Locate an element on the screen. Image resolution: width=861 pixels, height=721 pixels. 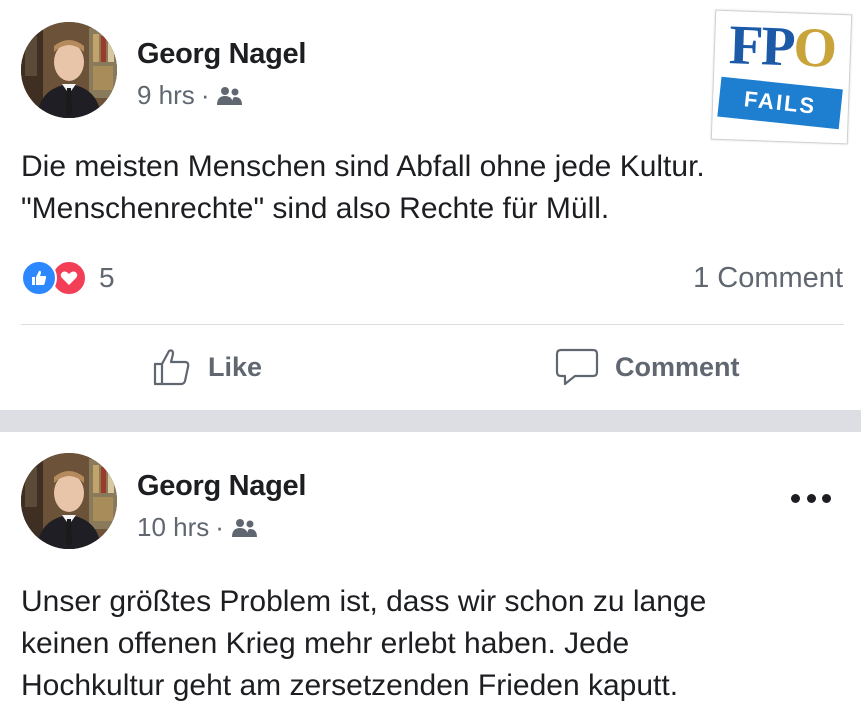
logo-fails-band: FAILS is located at coordinates (780, 103).